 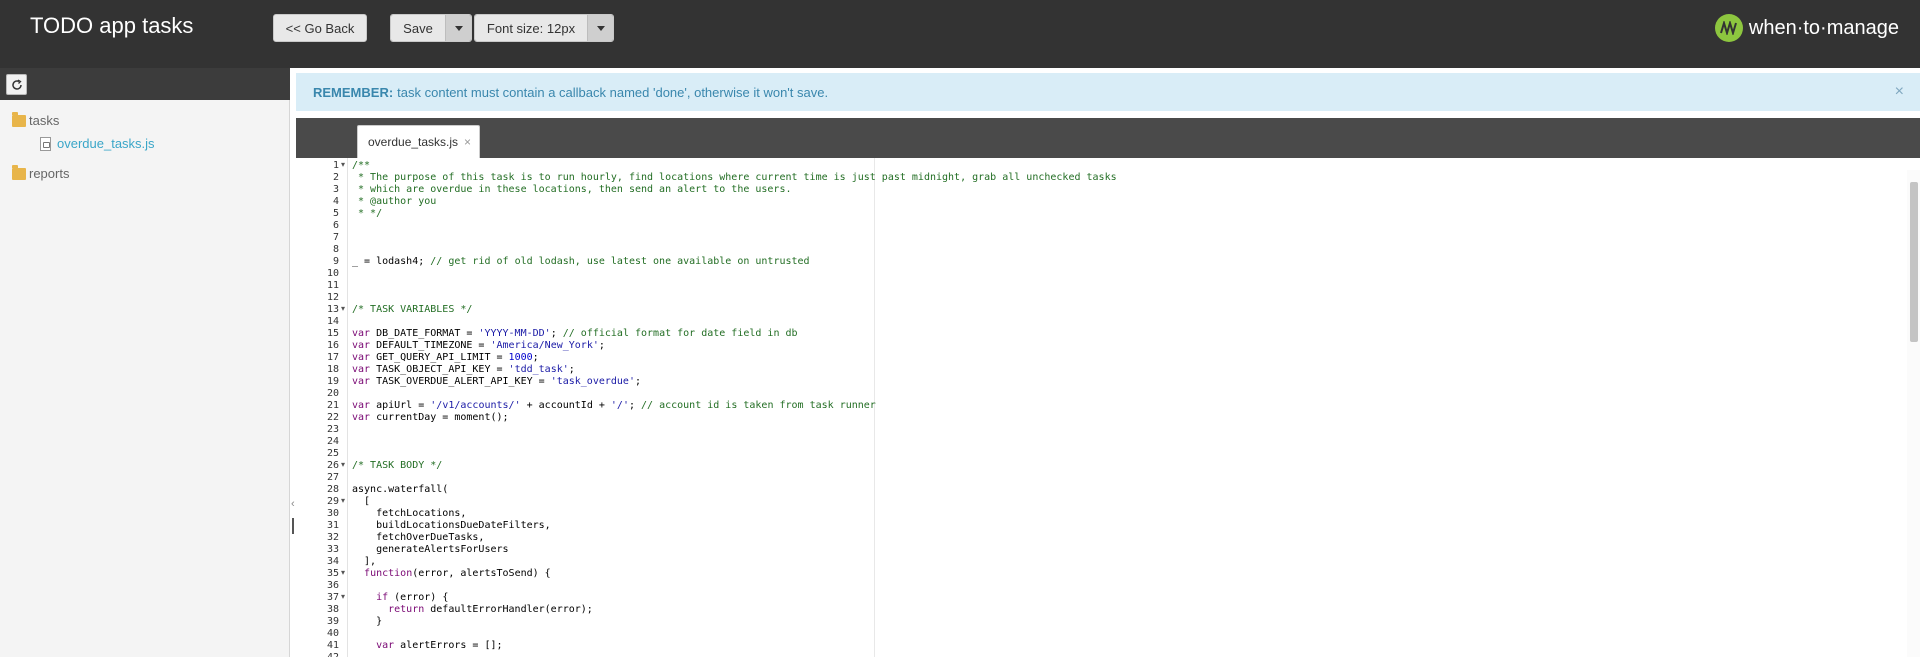 I want to click on editor-scrollbar, so click(x=1913, y=413).